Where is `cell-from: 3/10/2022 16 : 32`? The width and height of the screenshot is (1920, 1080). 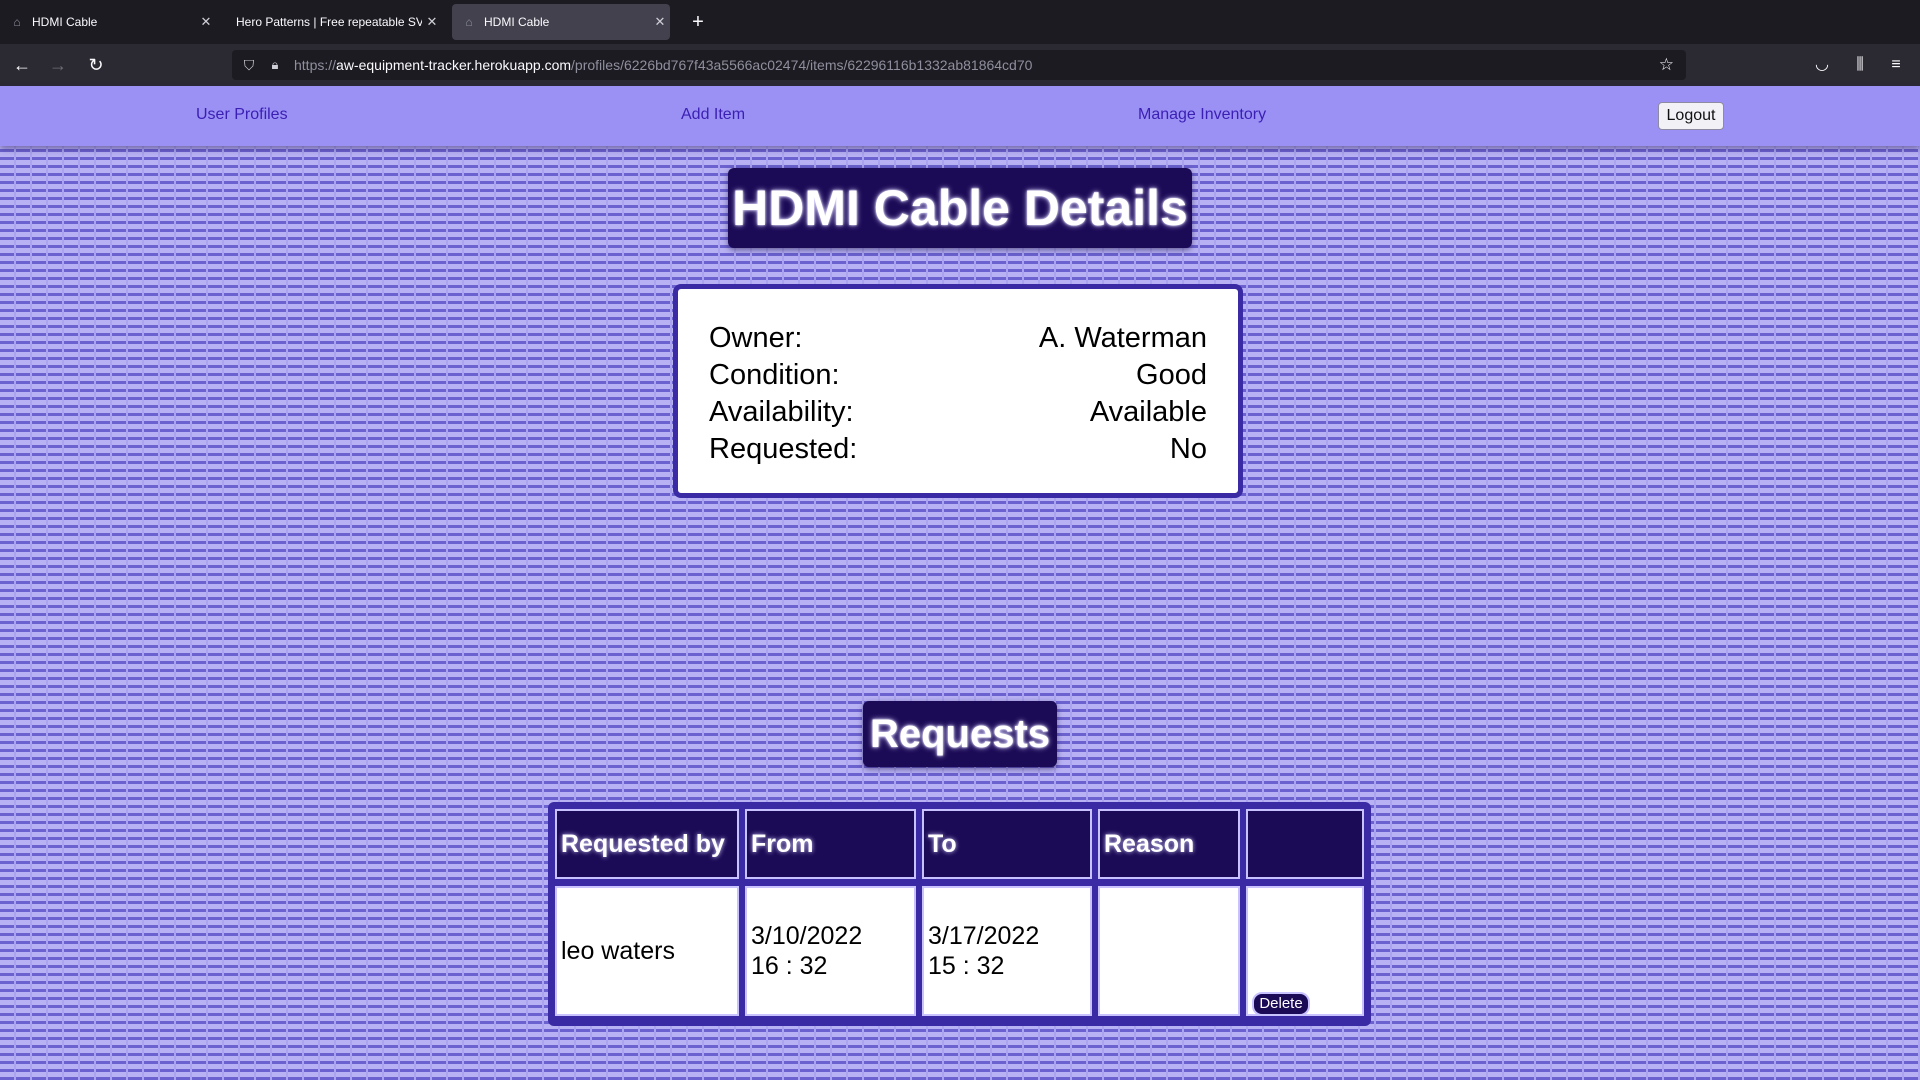 cell-from: 3/10/2022 16 : 32 is located at coordinates (830, 951).